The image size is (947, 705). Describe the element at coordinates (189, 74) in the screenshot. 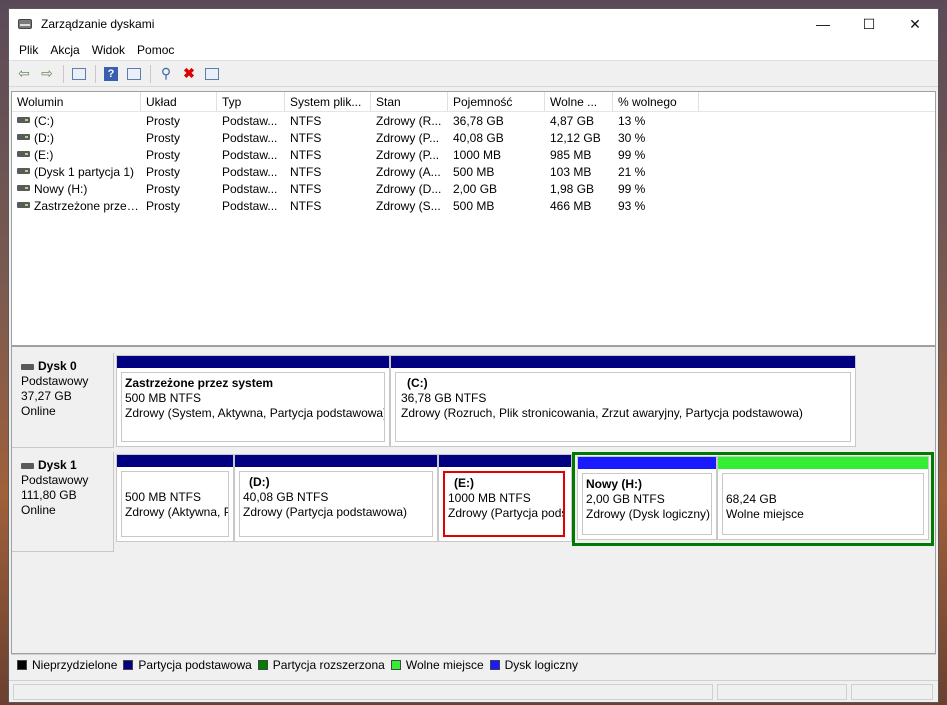

I see `delete-icon: ✖` at that location.